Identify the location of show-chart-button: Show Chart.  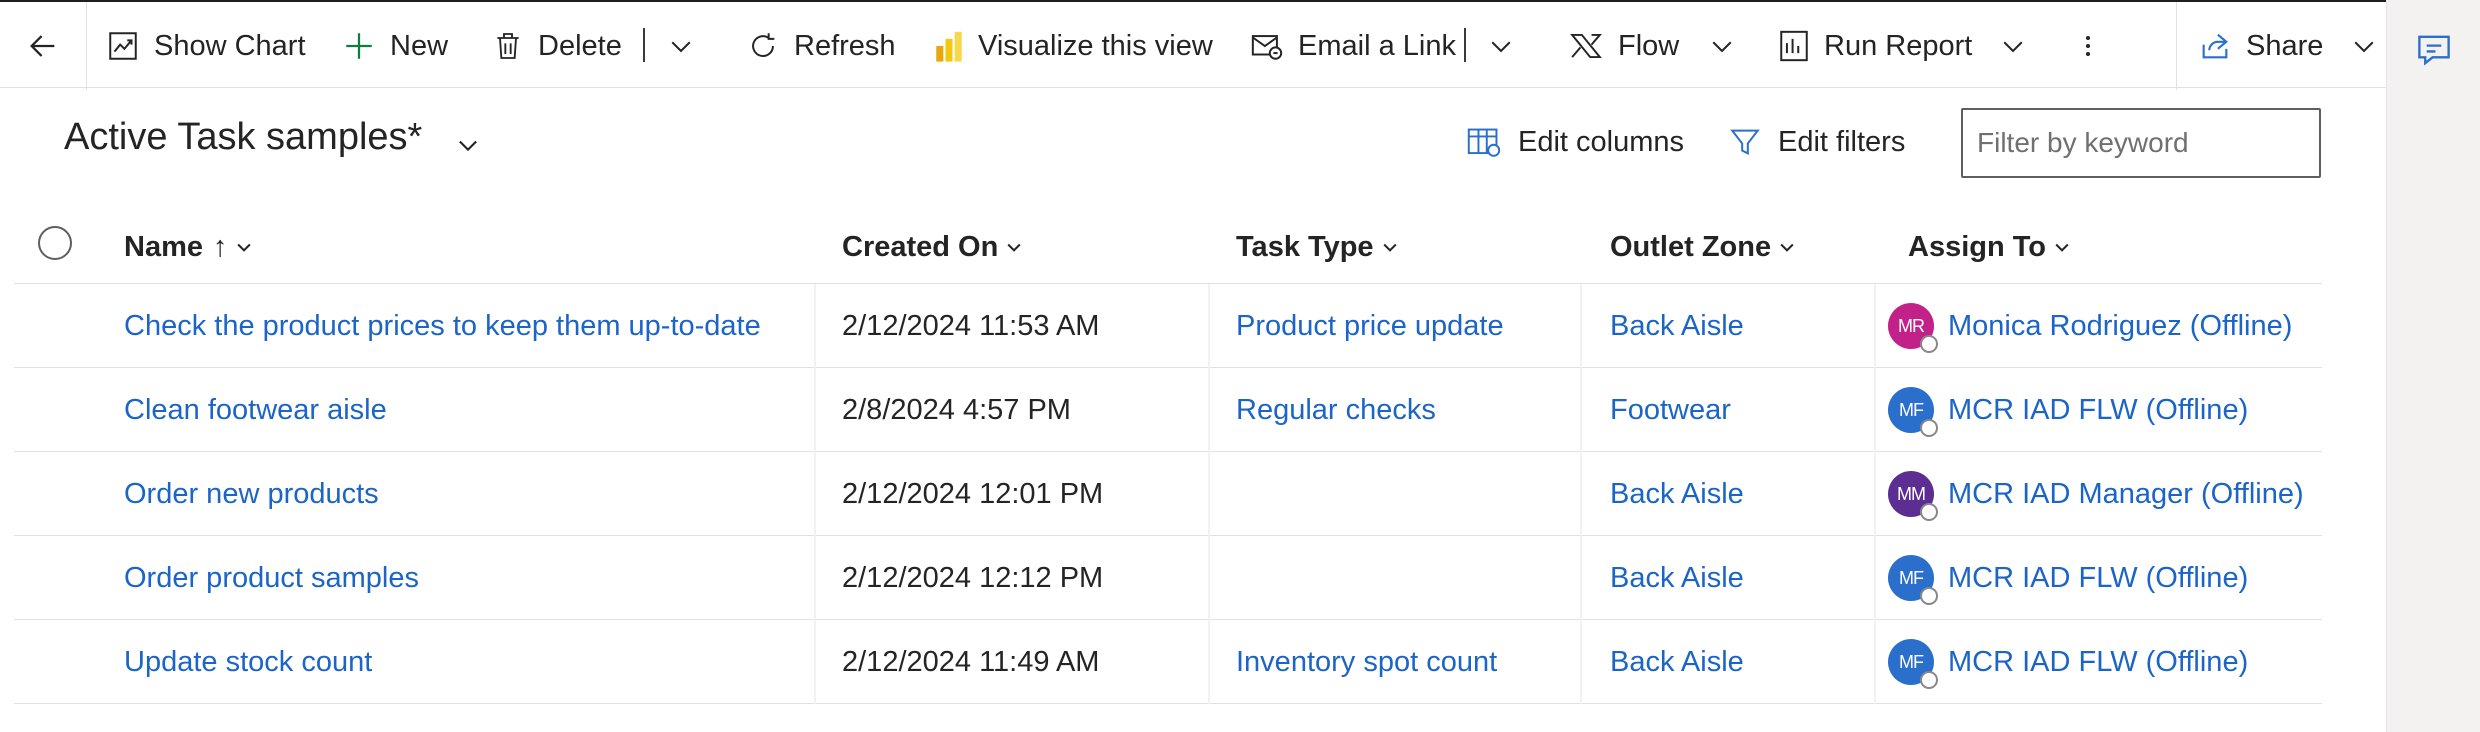
(206, 46).